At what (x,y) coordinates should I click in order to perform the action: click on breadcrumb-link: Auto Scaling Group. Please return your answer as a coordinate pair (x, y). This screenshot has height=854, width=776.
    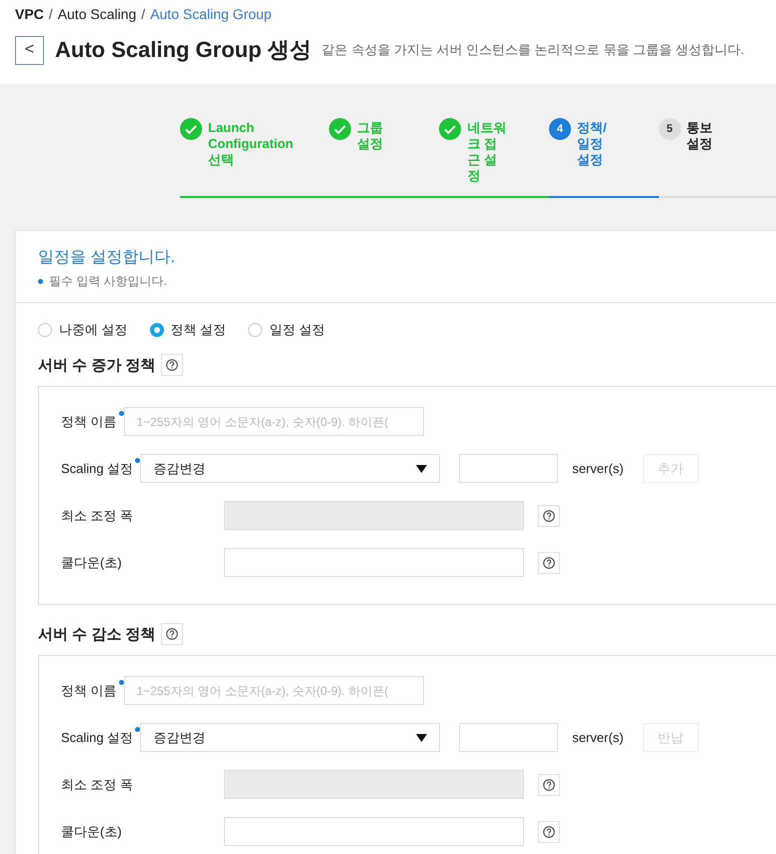
    Looking at the image, I should click on (211, 14).